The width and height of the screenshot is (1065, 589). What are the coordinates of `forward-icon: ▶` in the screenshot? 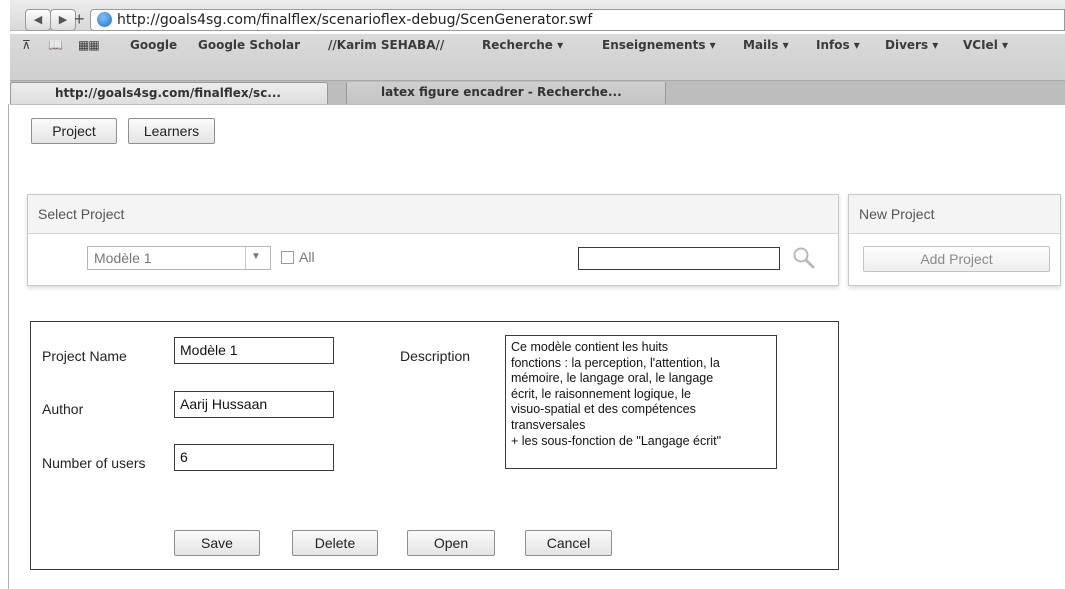 It's located at (63, 20).